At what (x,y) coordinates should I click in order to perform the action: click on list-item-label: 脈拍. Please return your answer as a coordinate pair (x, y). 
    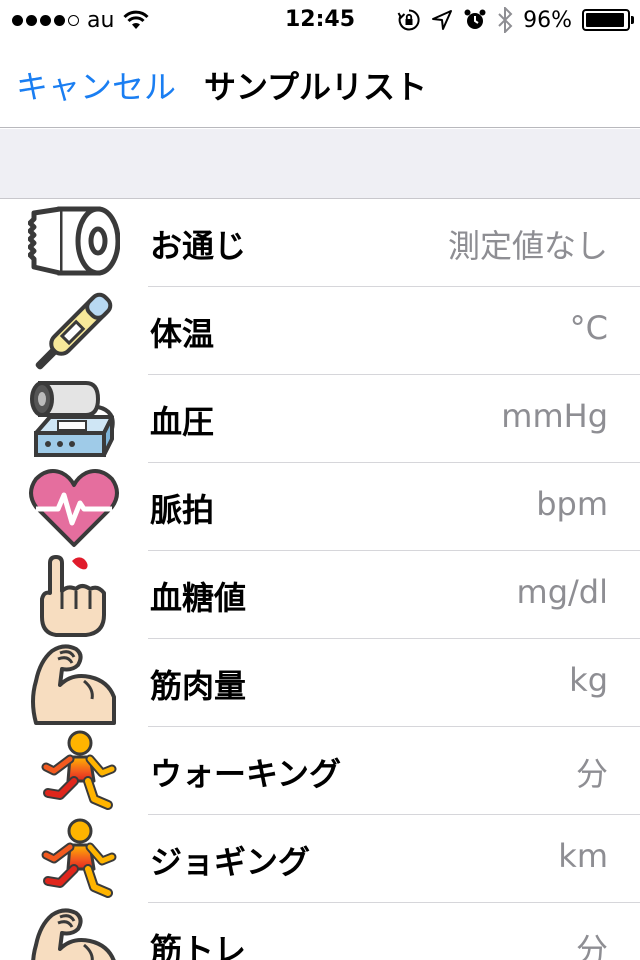
    Looking at the image, I should click on (182, 510).